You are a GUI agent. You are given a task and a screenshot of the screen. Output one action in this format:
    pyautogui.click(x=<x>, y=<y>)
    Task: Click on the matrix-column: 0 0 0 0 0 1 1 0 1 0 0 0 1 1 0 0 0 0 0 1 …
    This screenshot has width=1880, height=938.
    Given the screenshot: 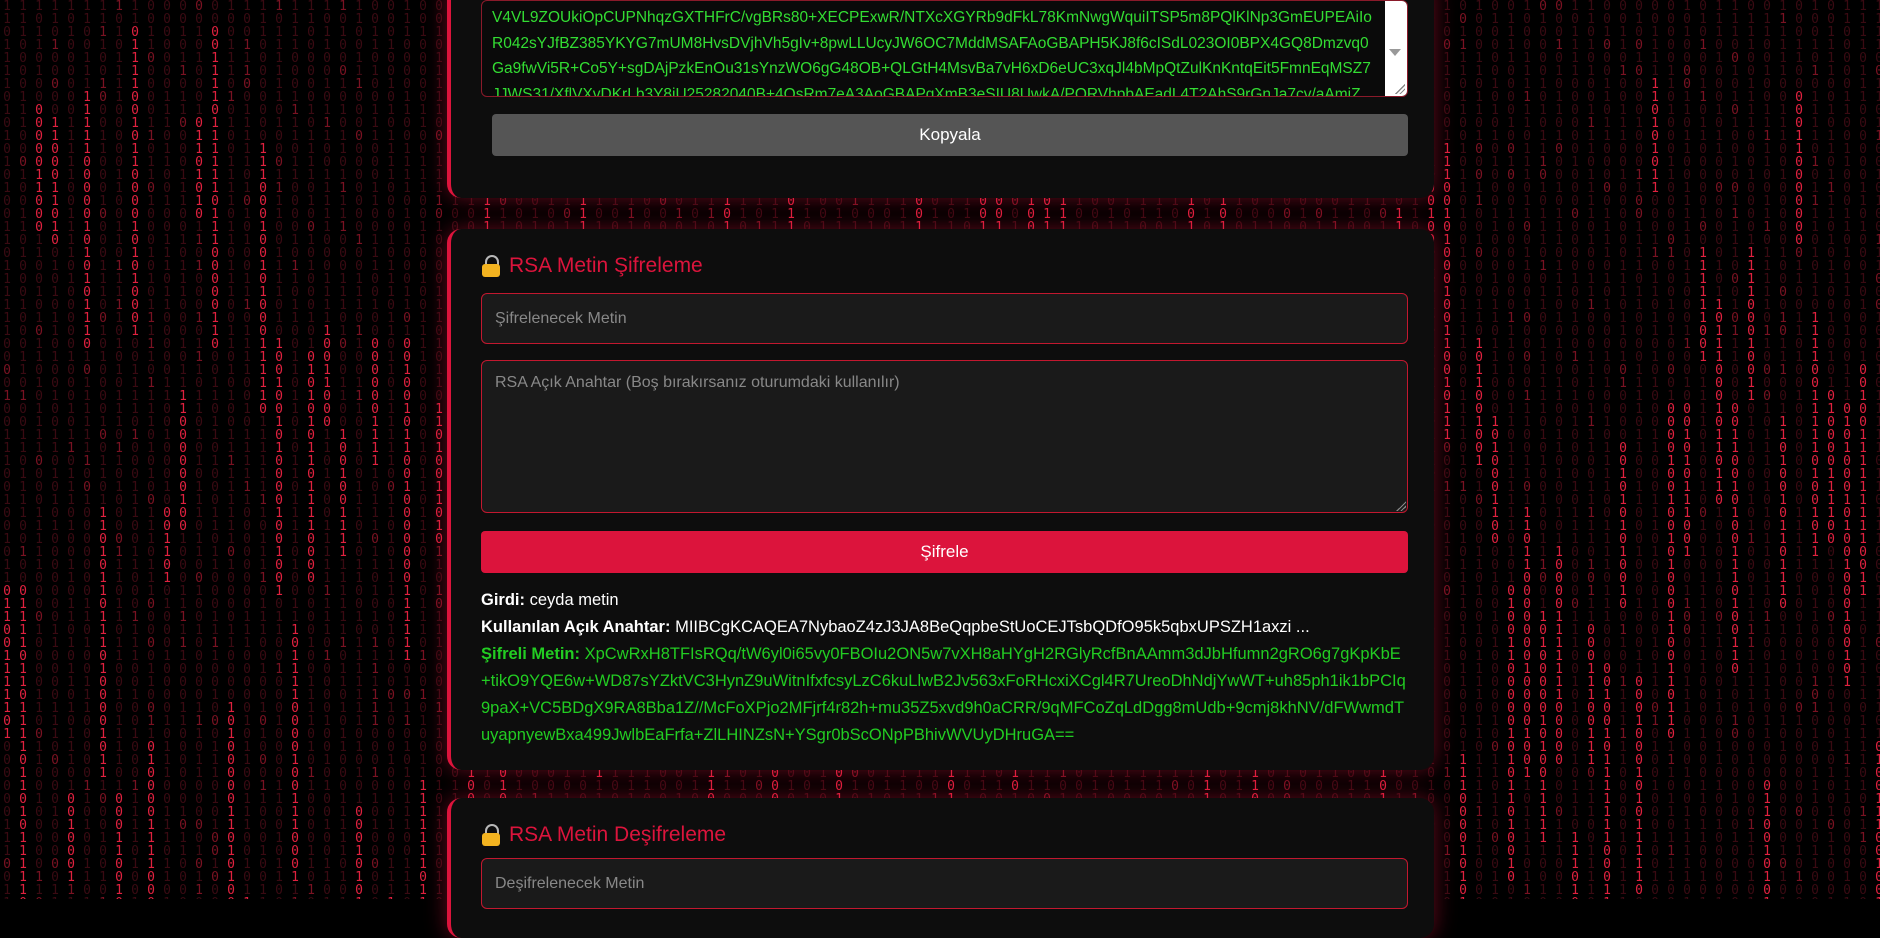 What is the action you would take?
    pyautogui.click(x=1671, y=449)
    